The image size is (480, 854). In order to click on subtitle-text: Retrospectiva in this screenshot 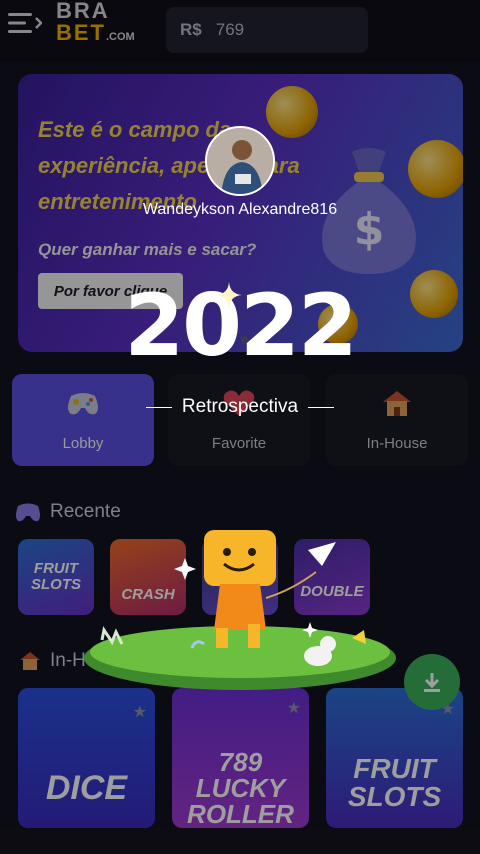, I will do `click(240, 406)`.